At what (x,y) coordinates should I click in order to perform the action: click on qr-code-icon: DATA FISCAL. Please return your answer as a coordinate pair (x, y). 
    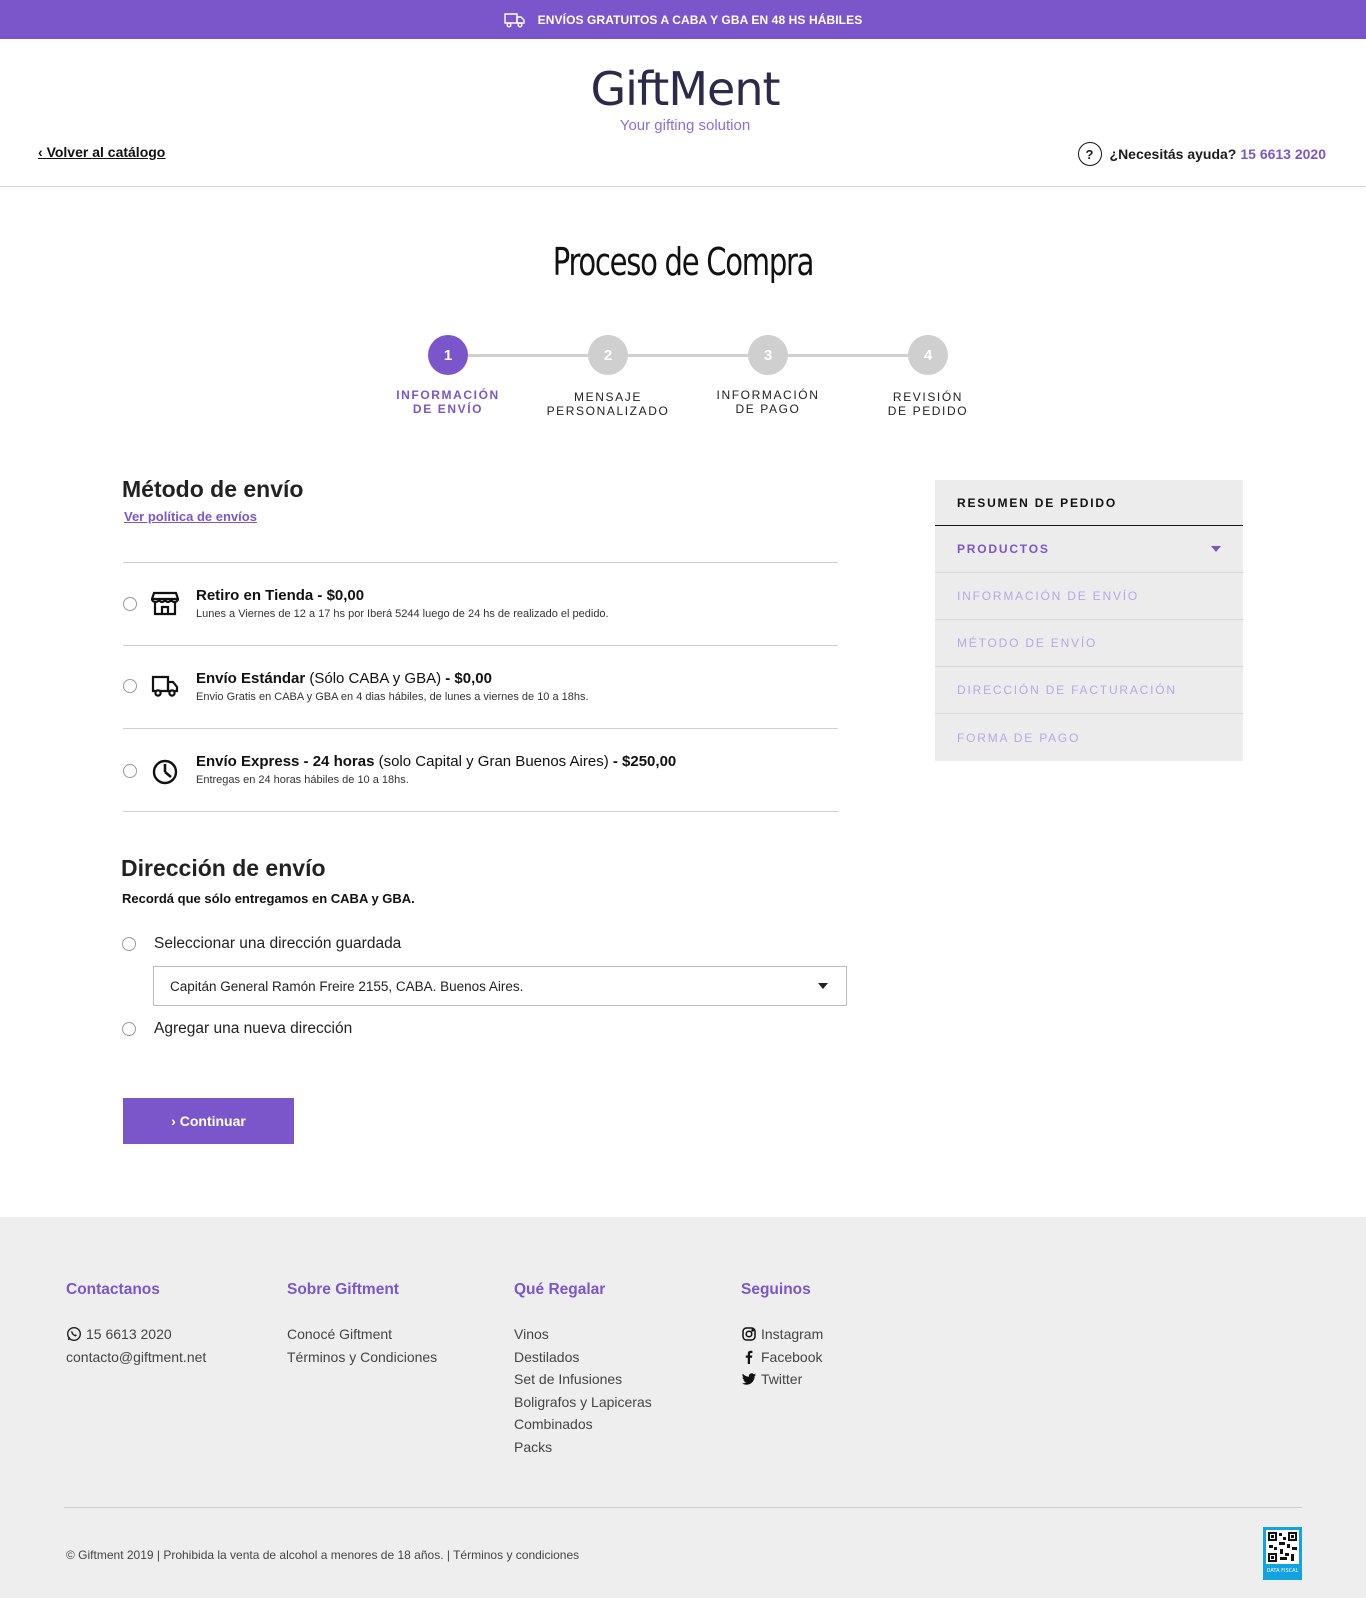
    Looking at the image, I should click on (1282, 1552).